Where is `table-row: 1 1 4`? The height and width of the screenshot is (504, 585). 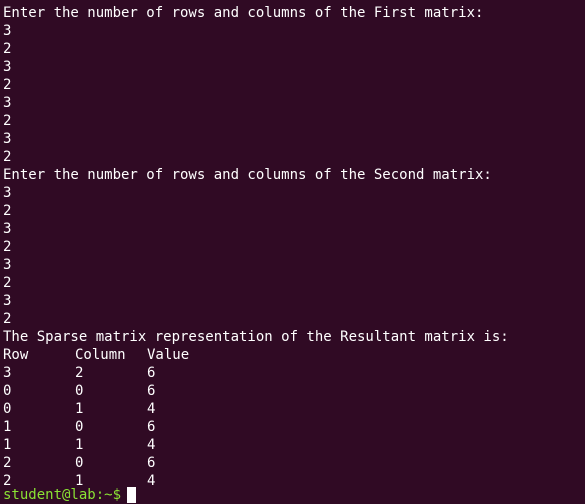
table-row: 1 1 4 is located at coordinates (294, 445).